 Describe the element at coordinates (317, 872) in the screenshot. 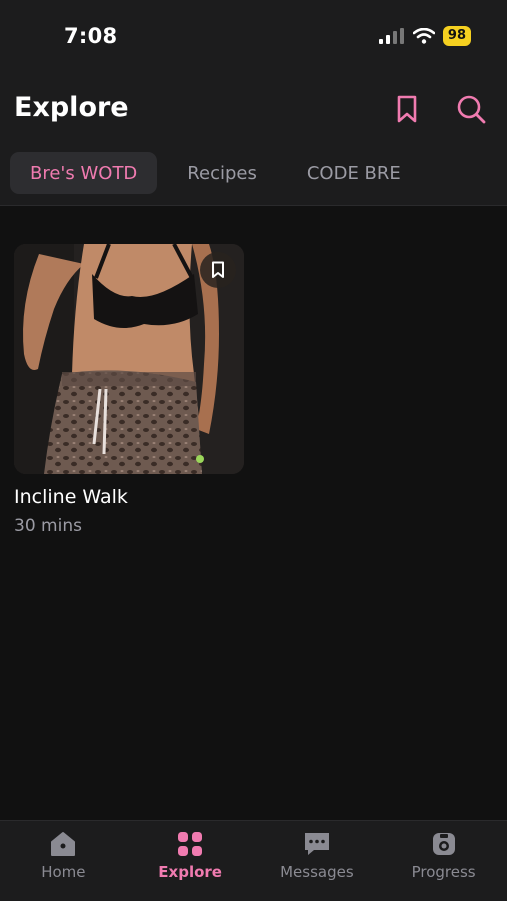

I see `nav-messages-label: Messages` at that location.